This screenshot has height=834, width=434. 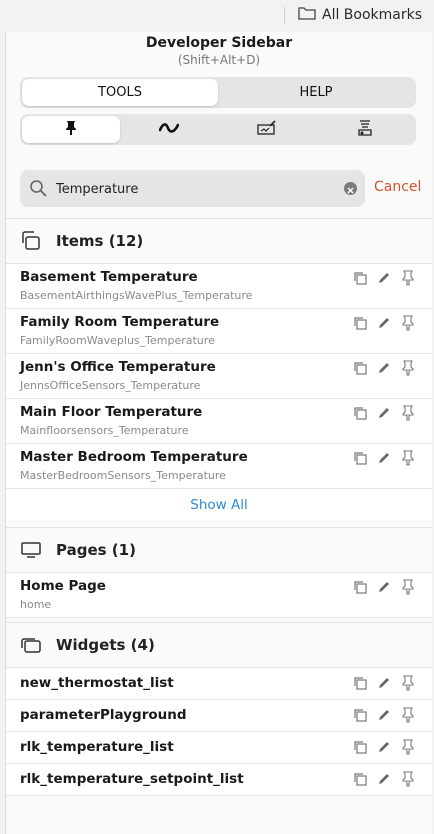 I want to click on tool-flask-button, so click(x=365, y=129).